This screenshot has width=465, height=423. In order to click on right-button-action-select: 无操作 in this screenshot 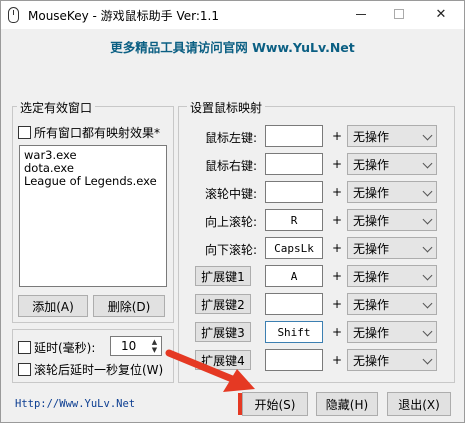, I will do `click(392, 164)`.